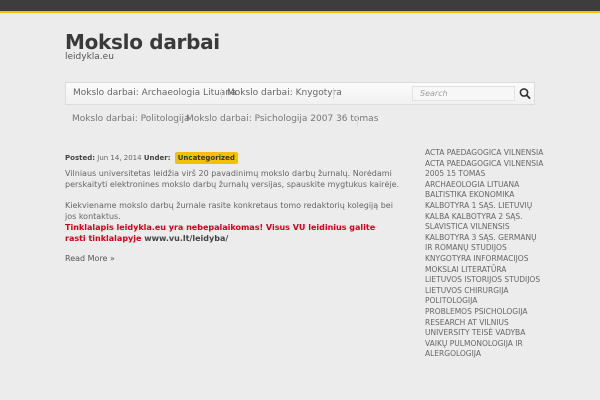  I want to click on site-description: leidykla.eu, so click(89, 57).